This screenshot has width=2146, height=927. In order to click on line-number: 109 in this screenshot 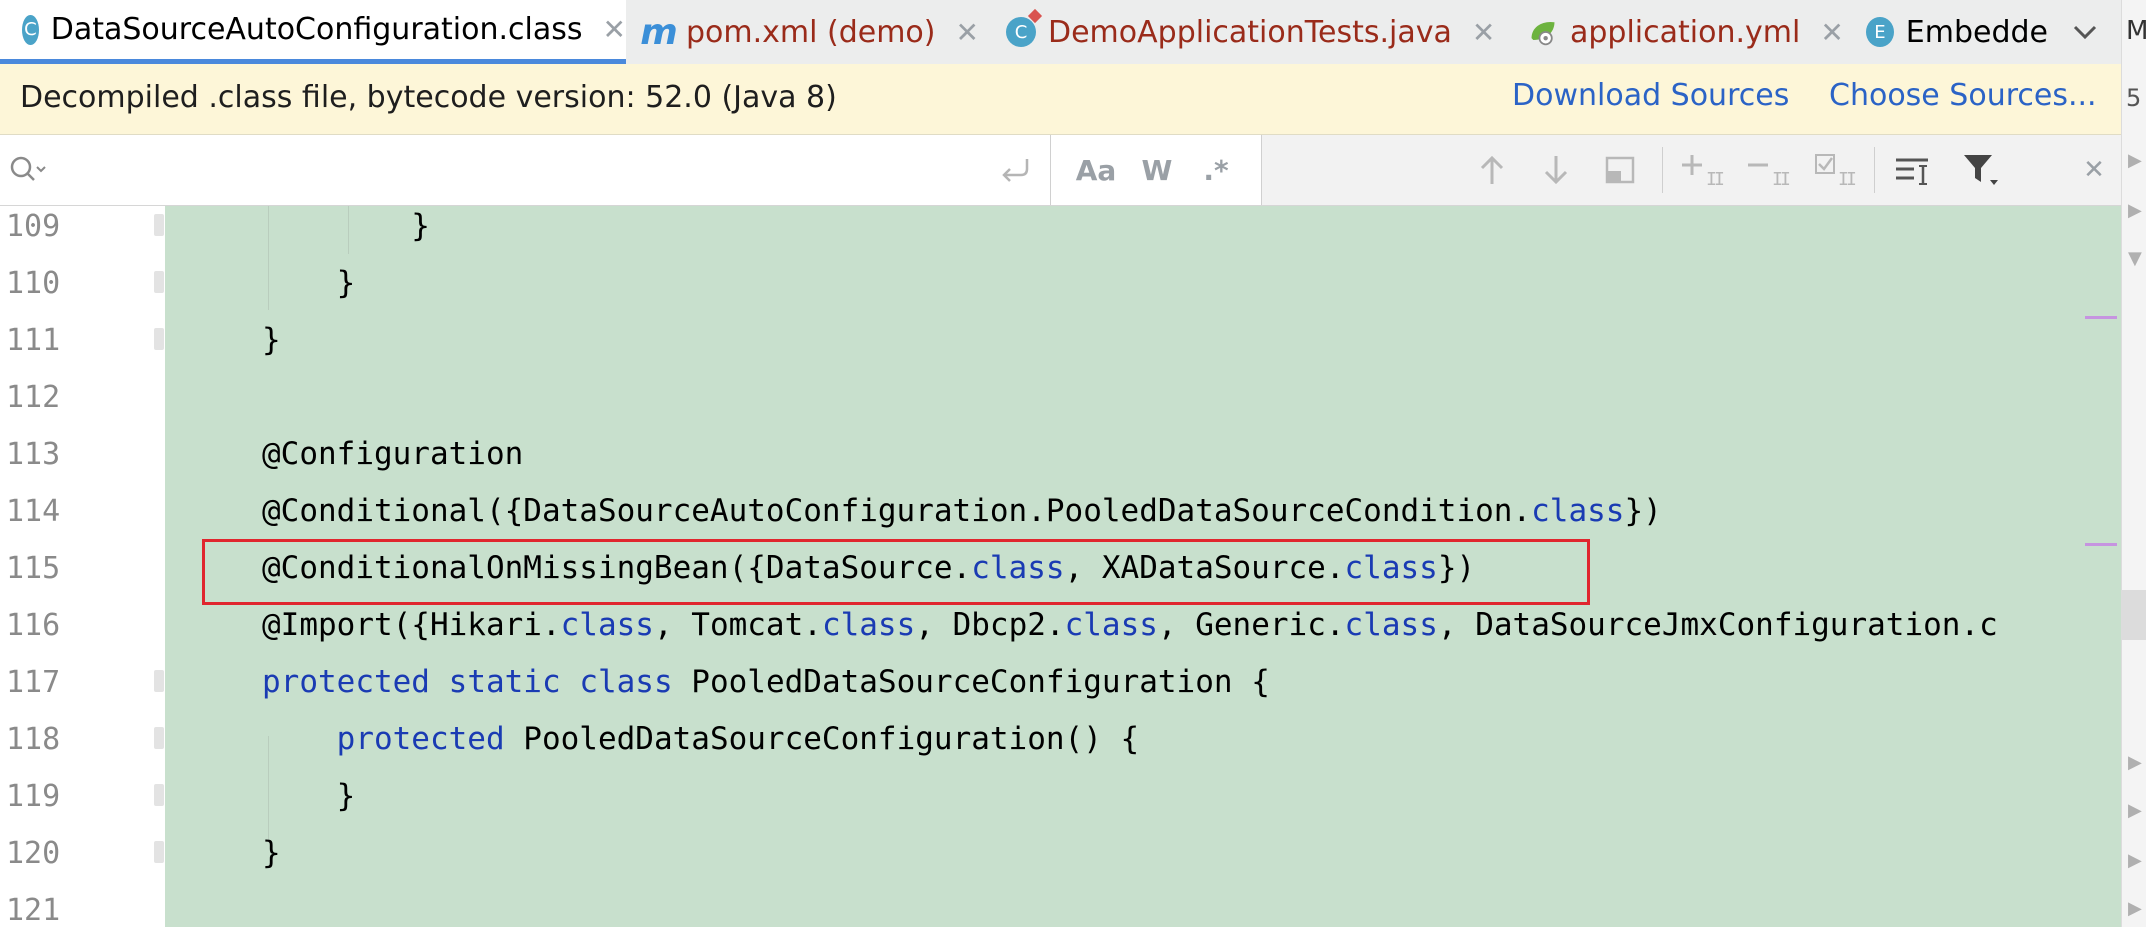, I will do `click(33, 226)`.